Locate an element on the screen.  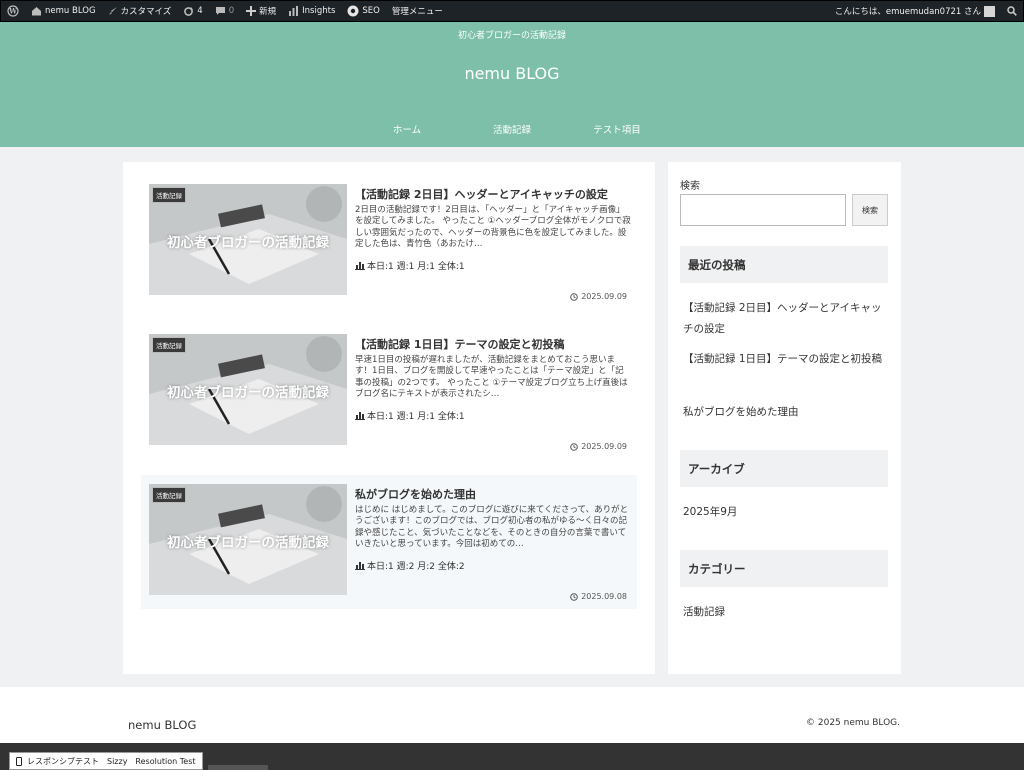
admin-menu-link: 管理メニュー is located at coordinates (417, 11).